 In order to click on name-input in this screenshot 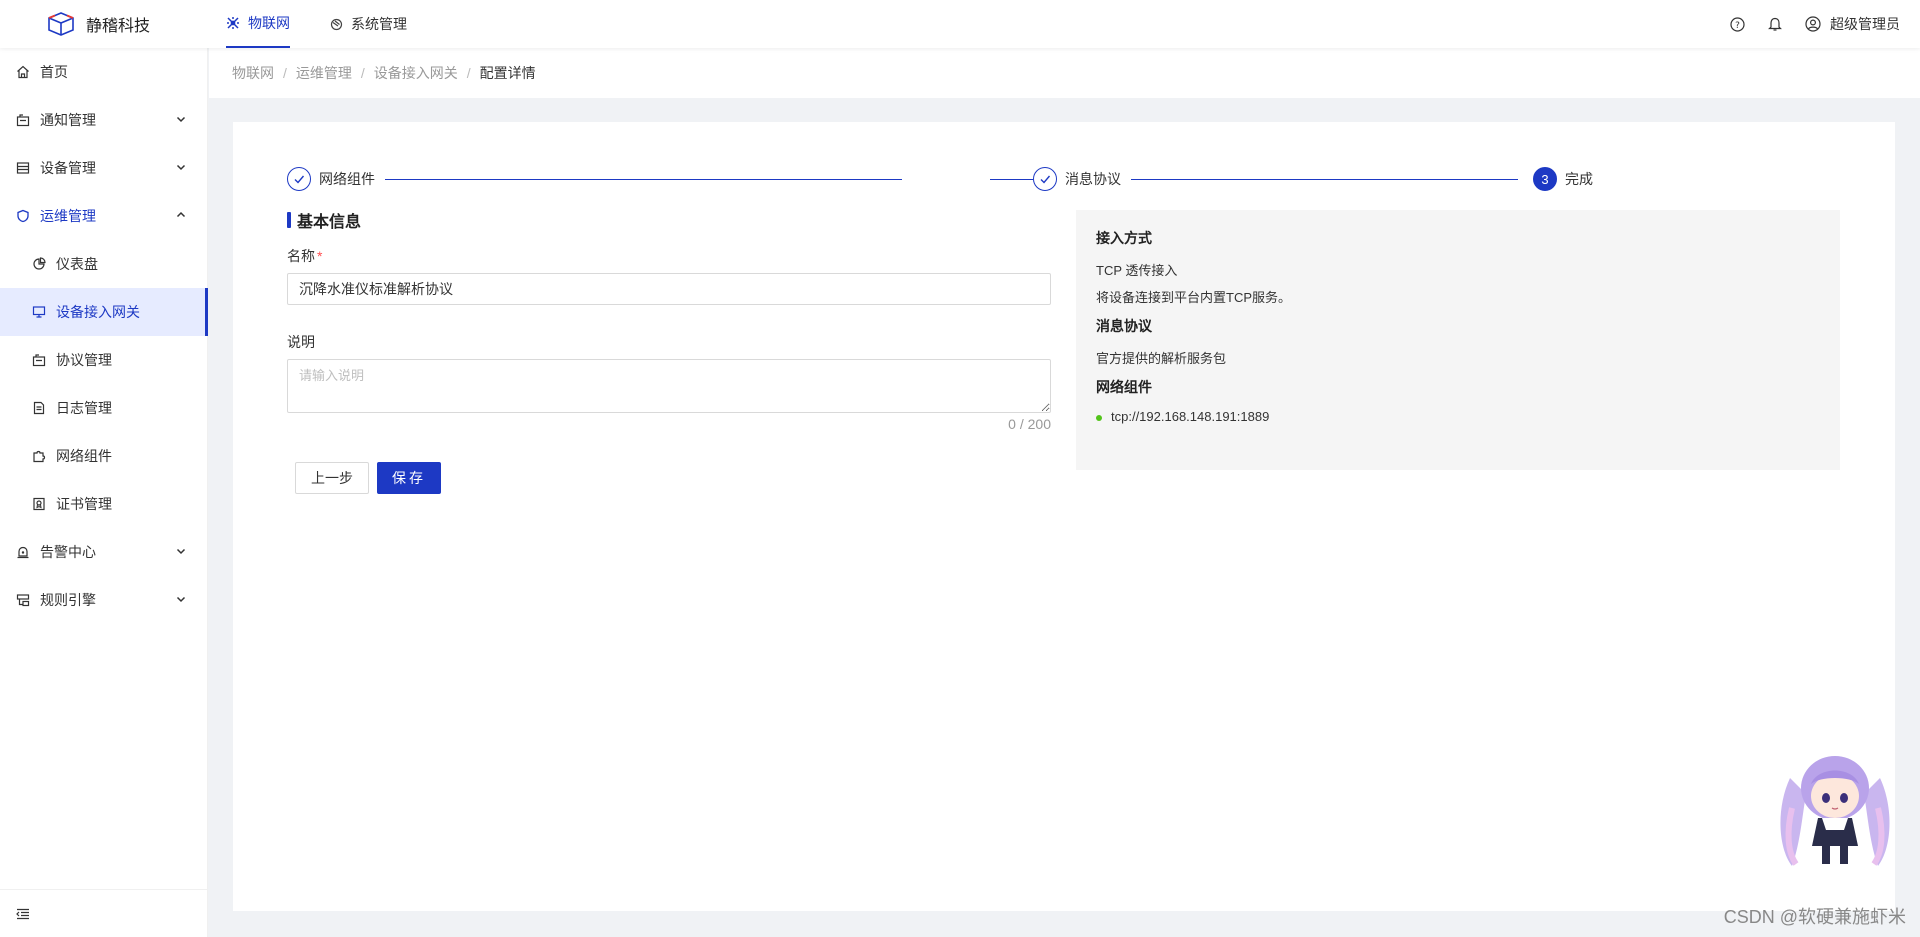, I will do `click(669, 289)`.